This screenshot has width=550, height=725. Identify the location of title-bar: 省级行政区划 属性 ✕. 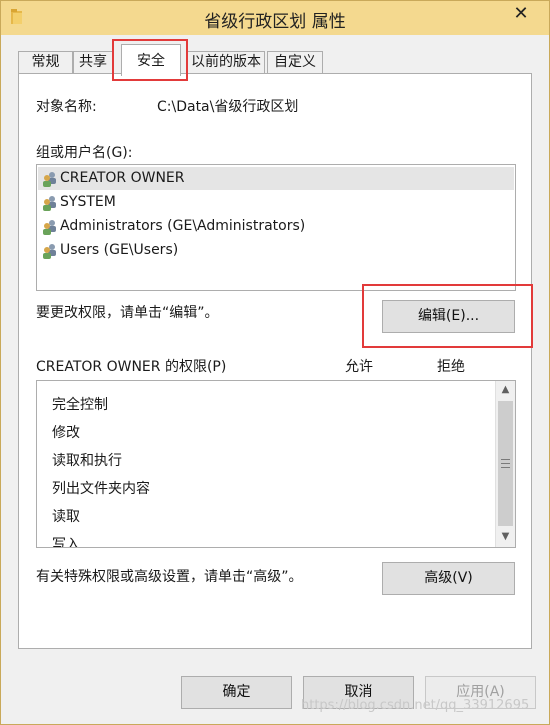
(275, 18).